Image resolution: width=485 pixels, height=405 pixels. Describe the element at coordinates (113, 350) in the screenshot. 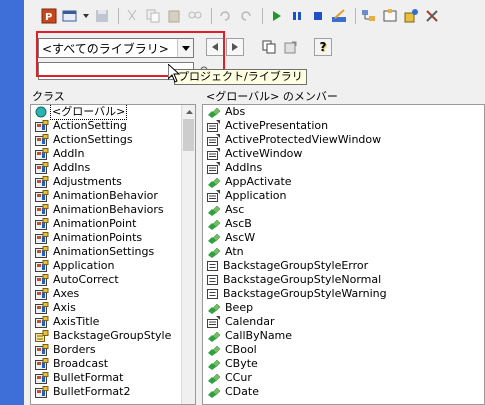

I see `class-list-item: Borders` at that location.